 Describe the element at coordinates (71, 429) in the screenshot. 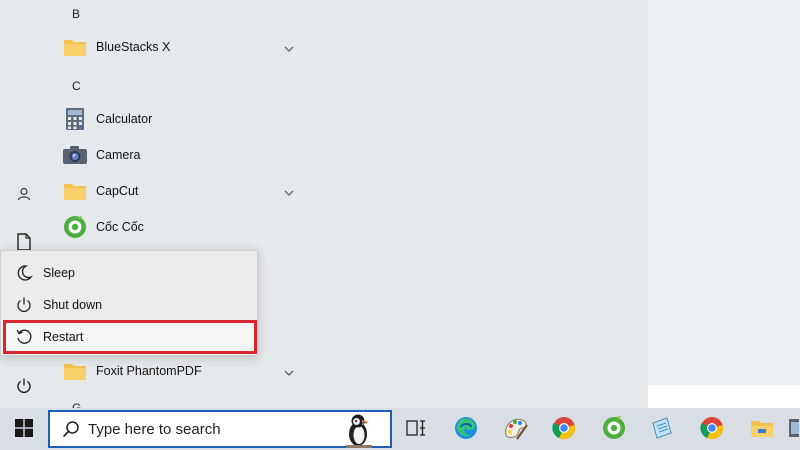

I see `search-icon` at that location.